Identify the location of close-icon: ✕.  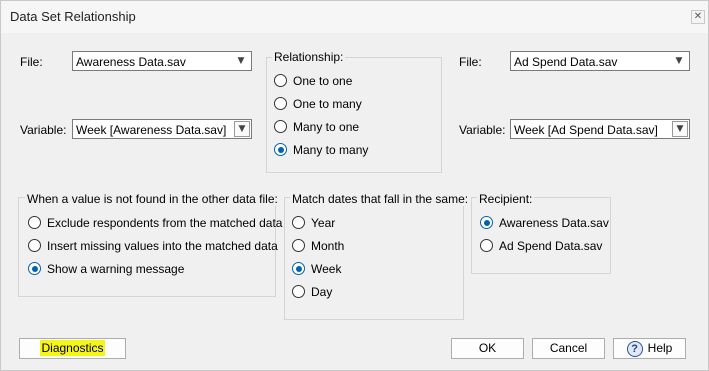
(698, 17).